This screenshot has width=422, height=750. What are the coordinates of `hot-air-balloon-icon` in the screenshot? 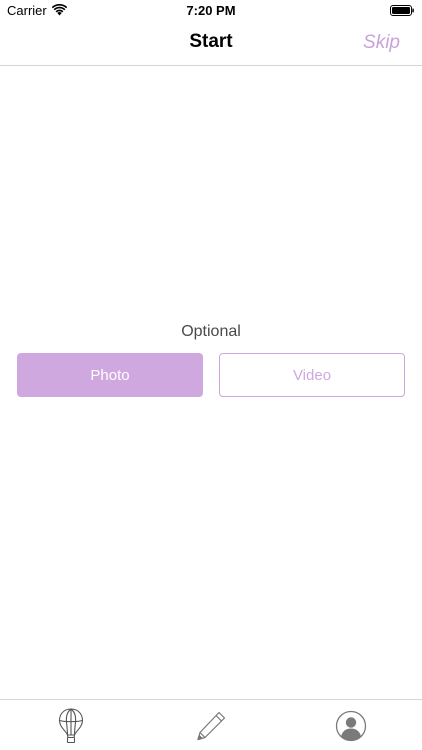 It's located at (71, 726).